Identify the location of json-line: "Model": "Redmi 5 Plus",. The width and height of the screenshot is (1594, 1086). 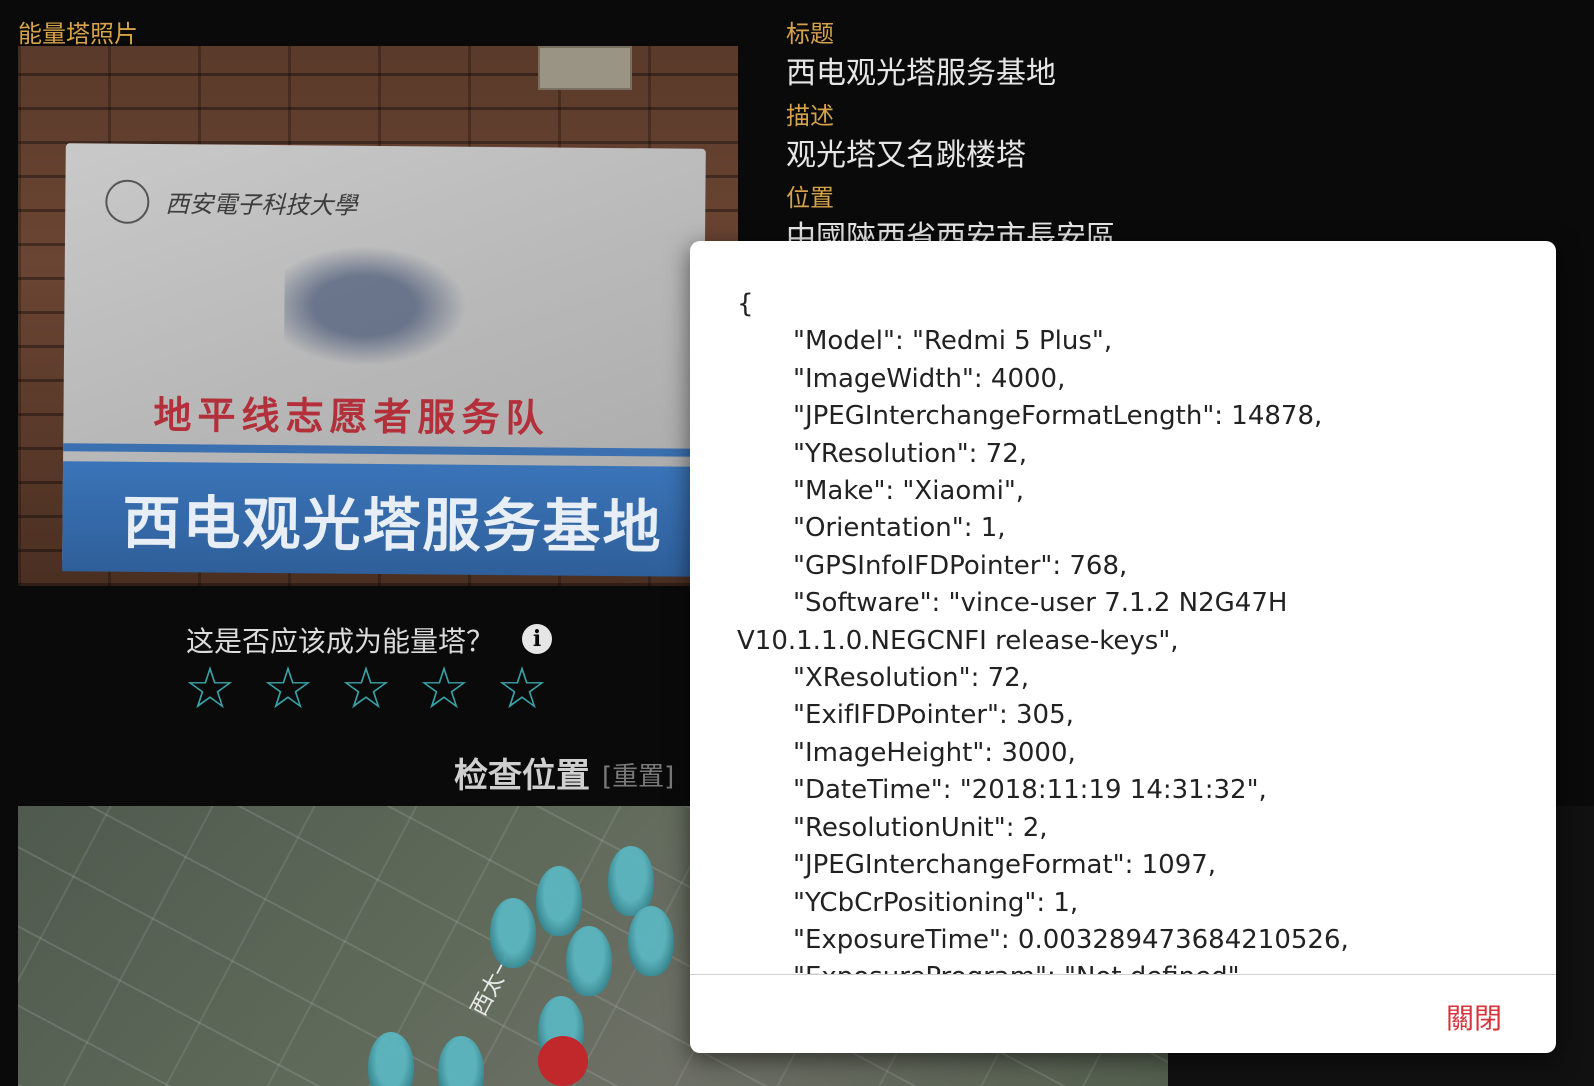
(953, 341).